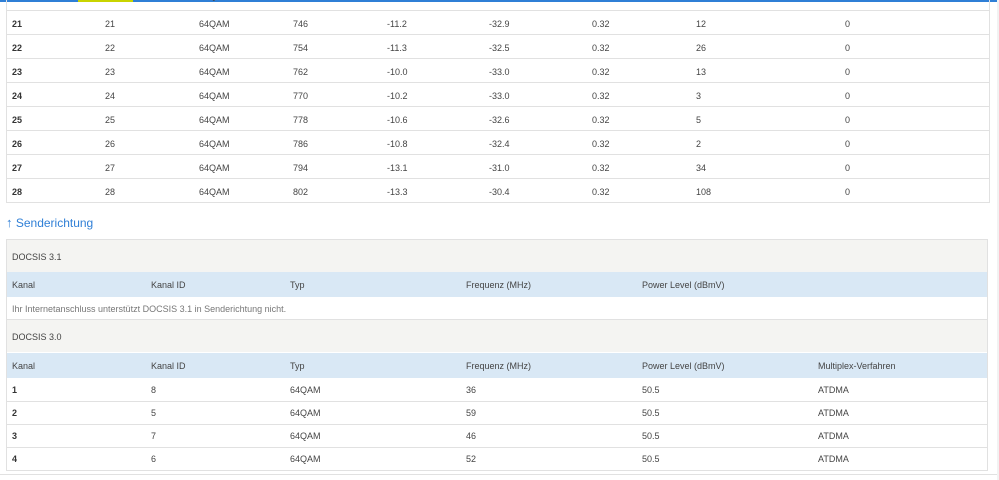 The image size is (999, 480). I want to click on table-row: 4 6 64QAM 52 50.5 ATDMA, so click(497, 459).